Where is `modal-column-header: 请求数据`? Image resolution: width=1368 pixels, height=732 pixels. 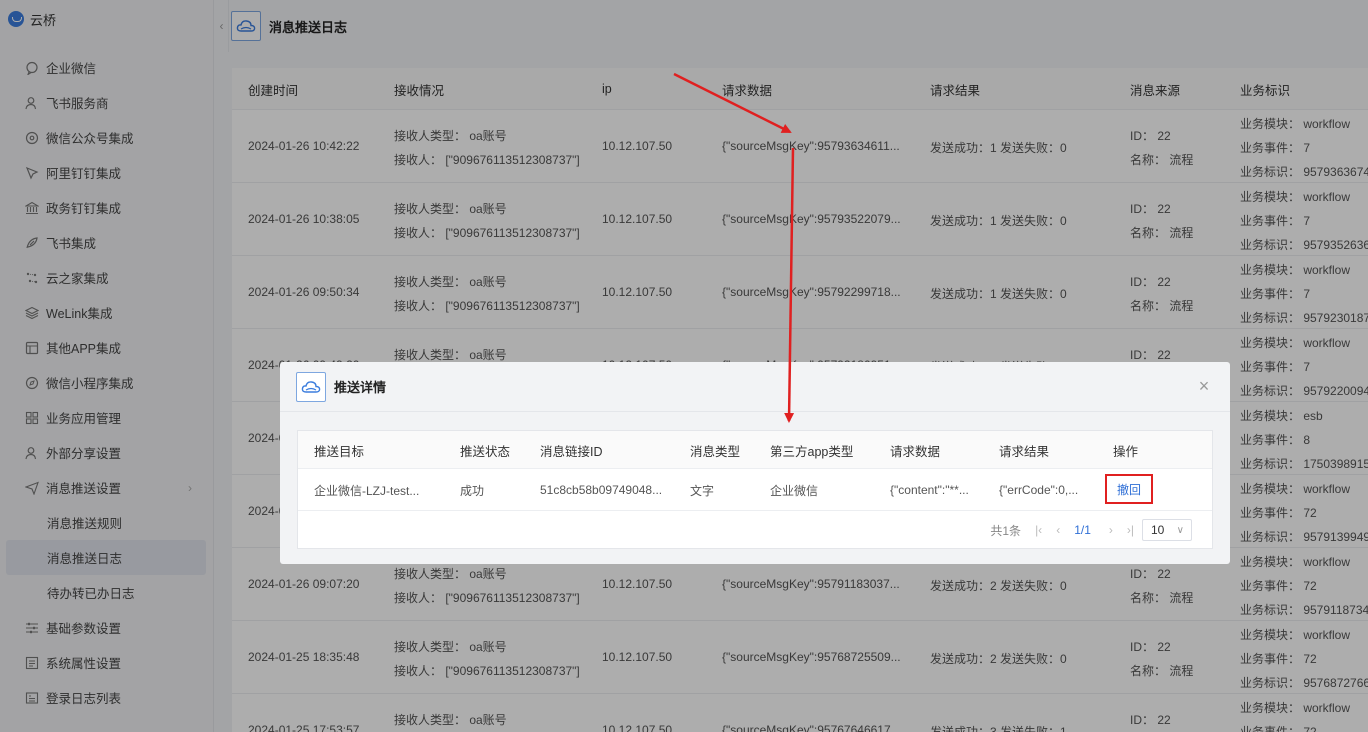
modal-column-header: 请求数据 is located at coordinates (915, 451).